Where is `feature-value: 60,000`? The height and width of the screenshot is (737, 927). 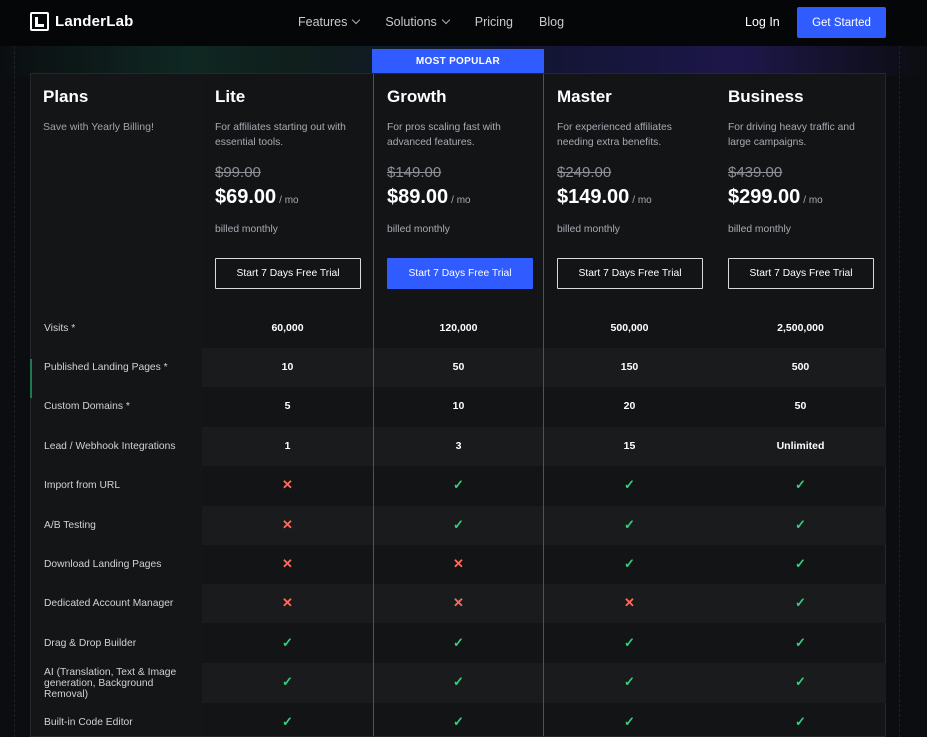 feature-value: 60,000 is located at coordinates (287, 328).